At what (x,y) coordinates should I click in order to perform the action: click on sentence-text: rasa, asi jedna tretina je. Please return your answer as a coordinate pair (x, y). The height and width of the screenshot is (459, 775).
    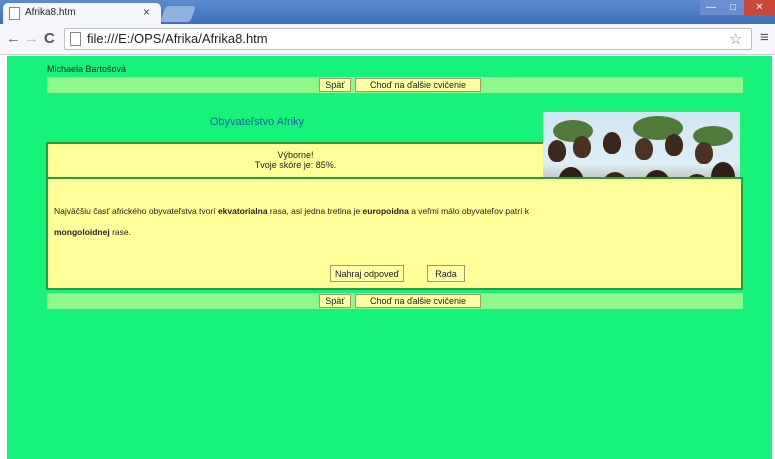
    Looking at the image, I should click on (315, 211).